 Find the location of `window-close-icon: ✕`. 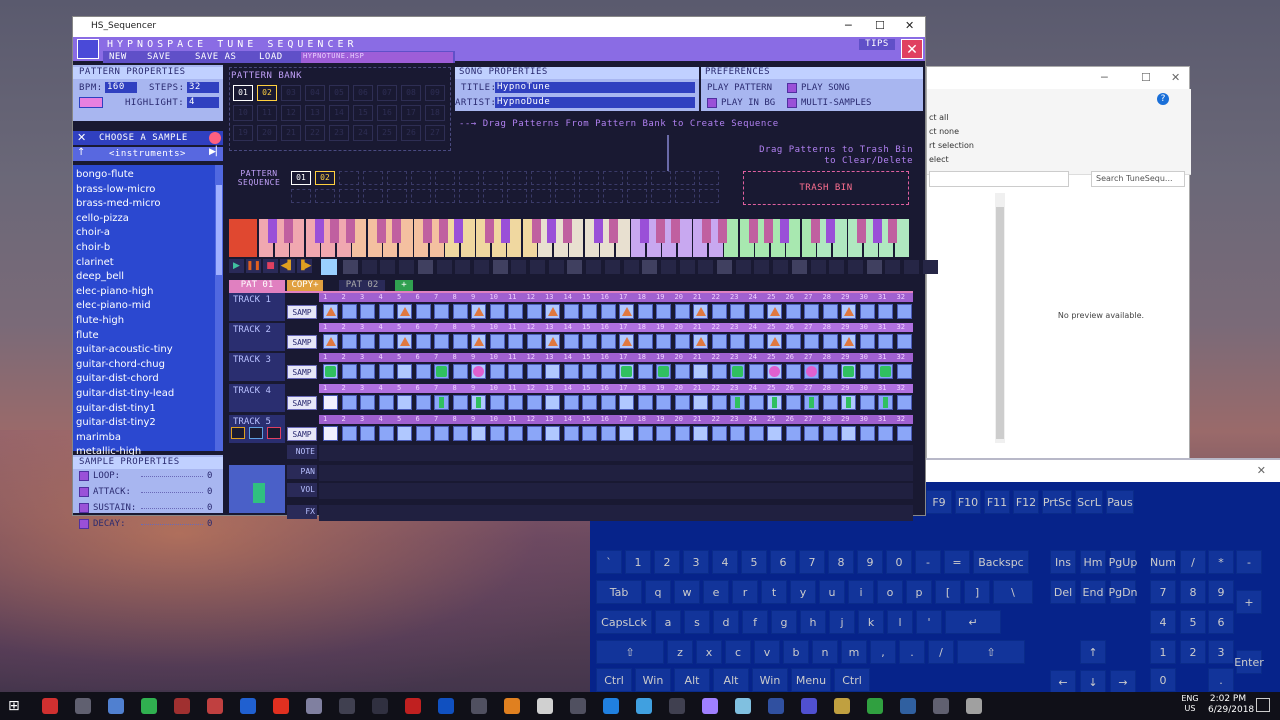

window-close-icon: ✕ is located at coordinates (909, 25).